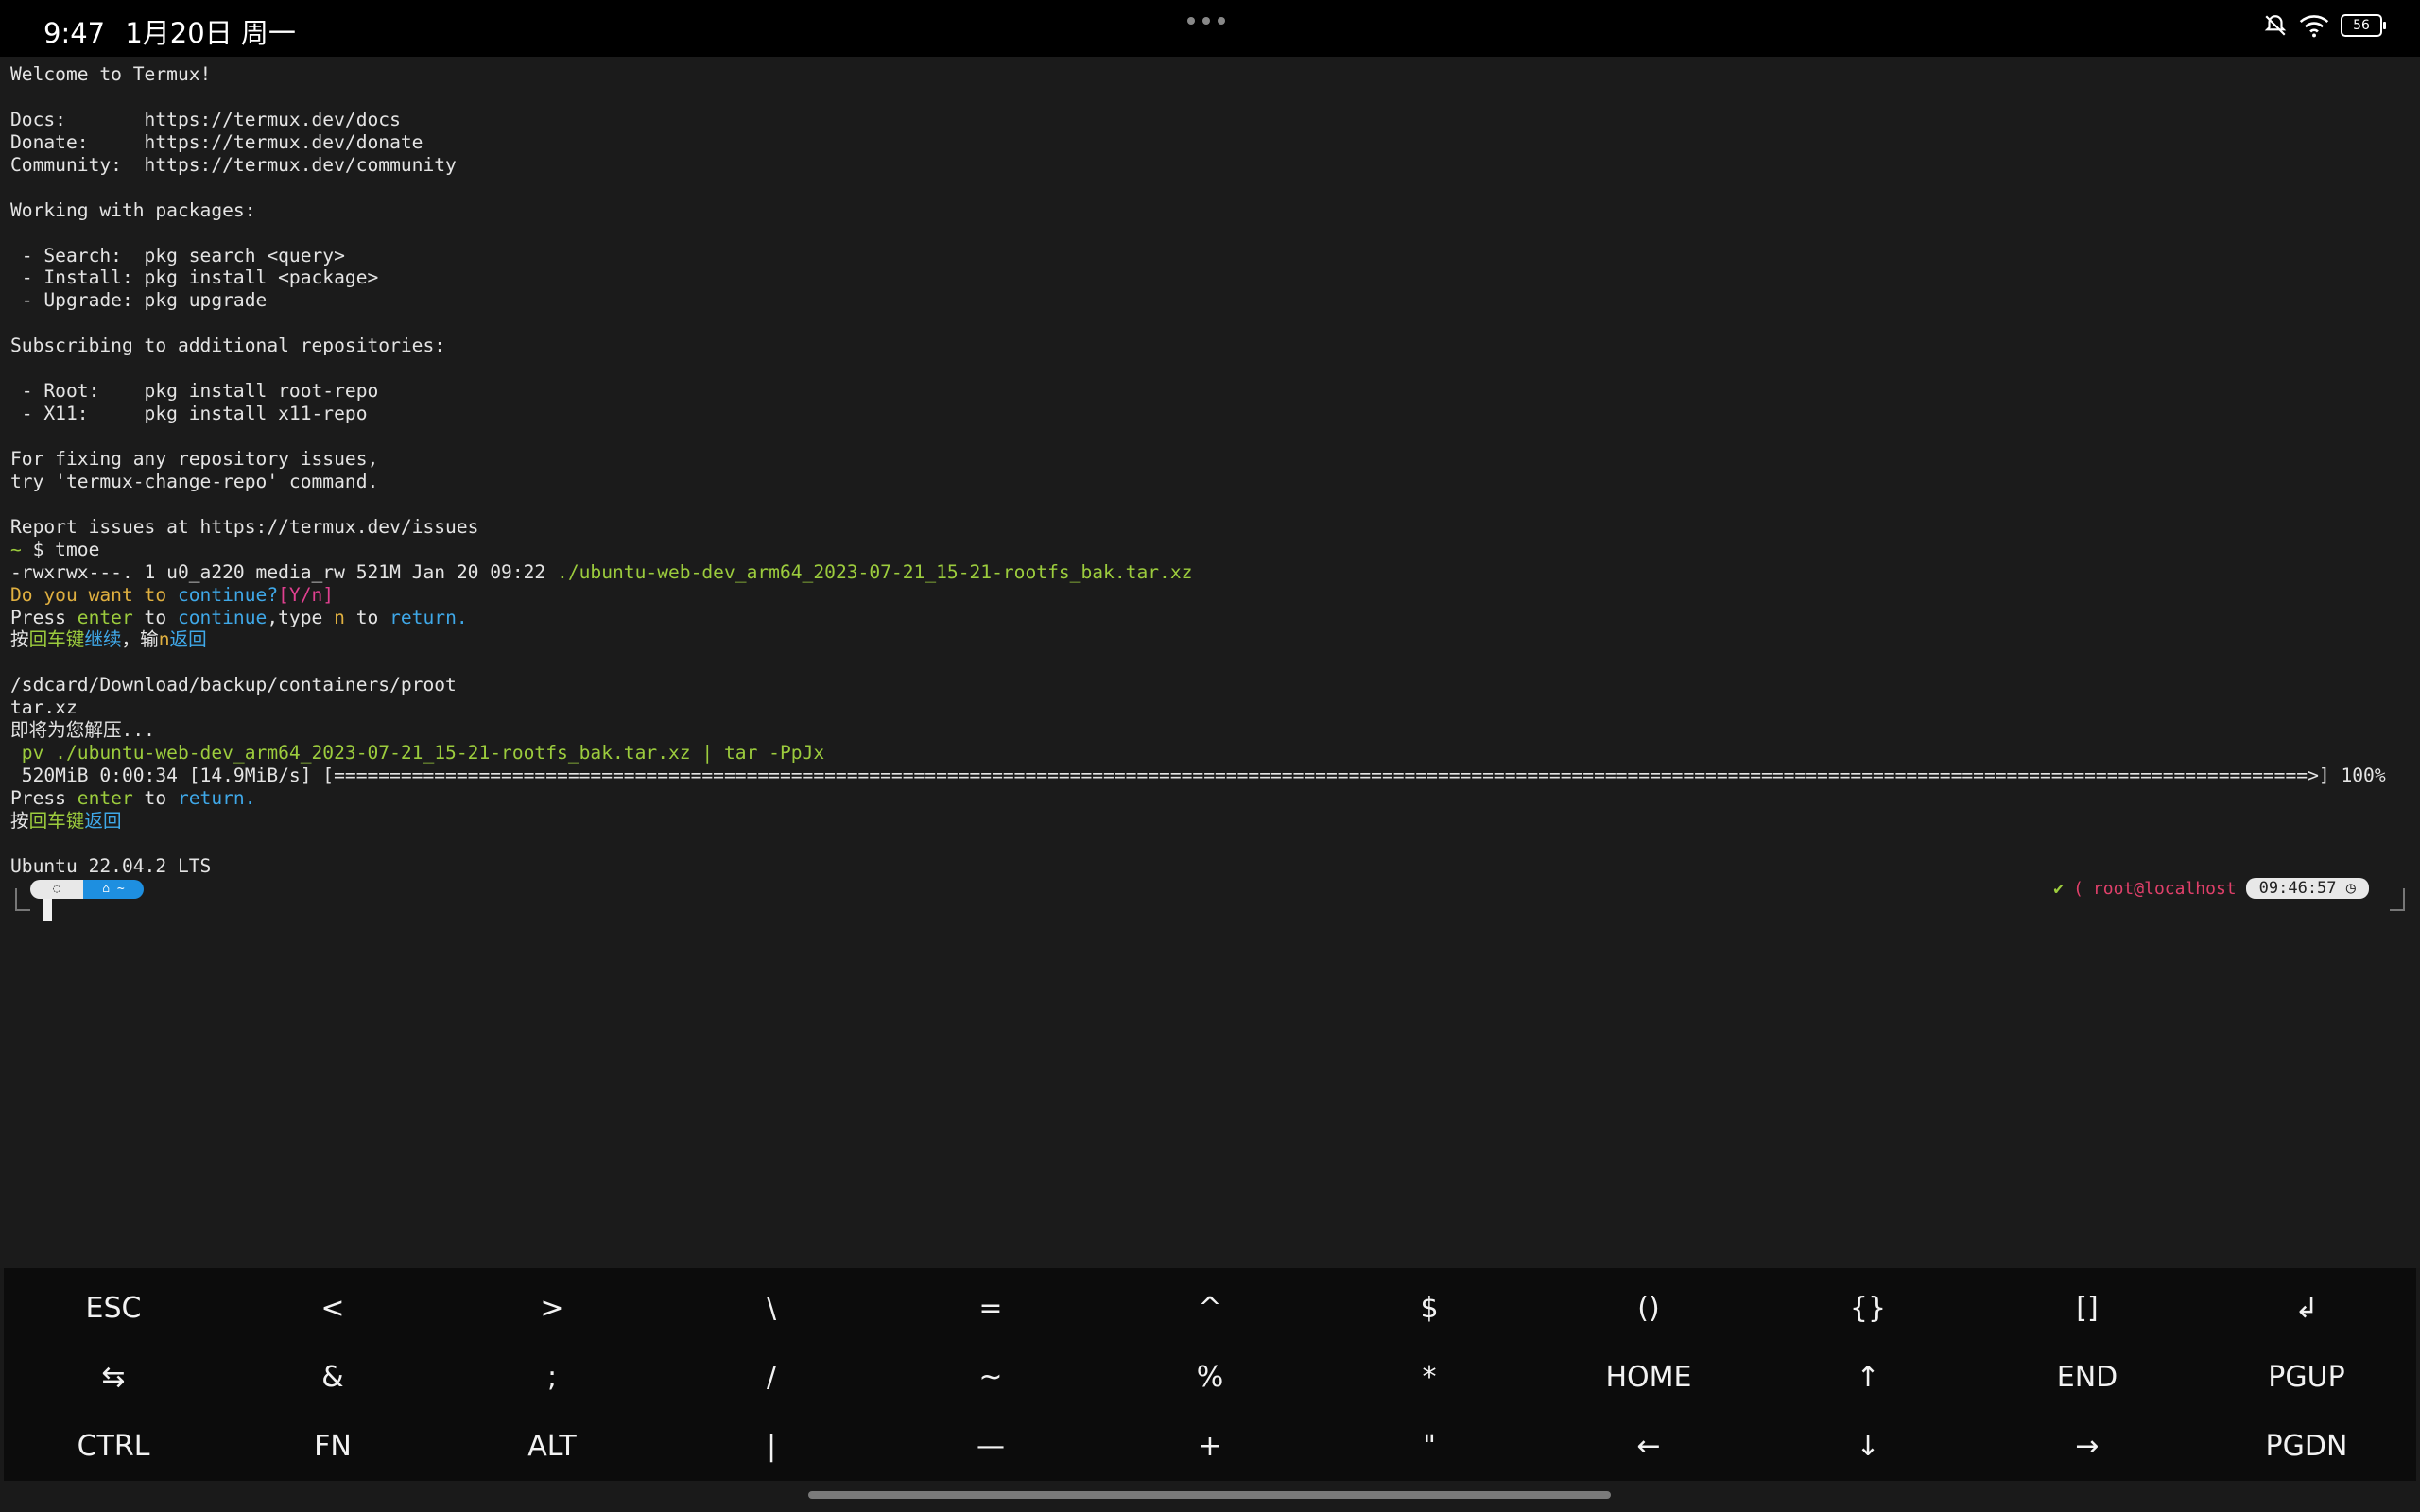  I want to click on extra-keys-row: CTRL FN ALT | — + " ← ↓ → PGDN, so click(1210, 1446).